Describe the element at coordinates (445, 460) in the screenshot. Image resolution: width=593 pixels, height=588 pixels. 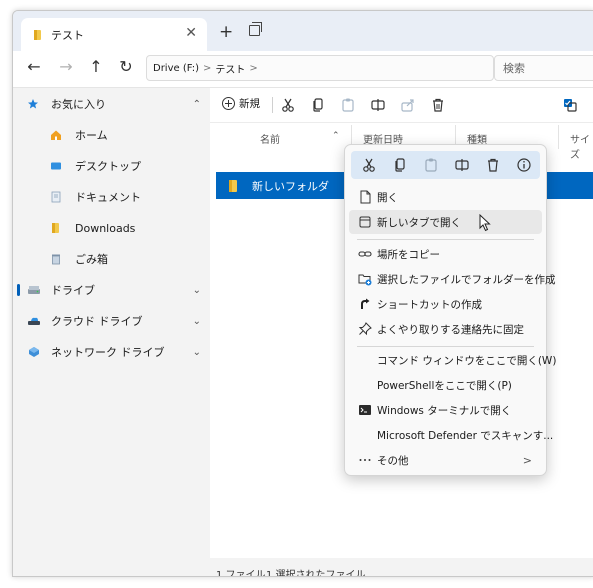
I see `menu-item-more: その他 >` at that location.